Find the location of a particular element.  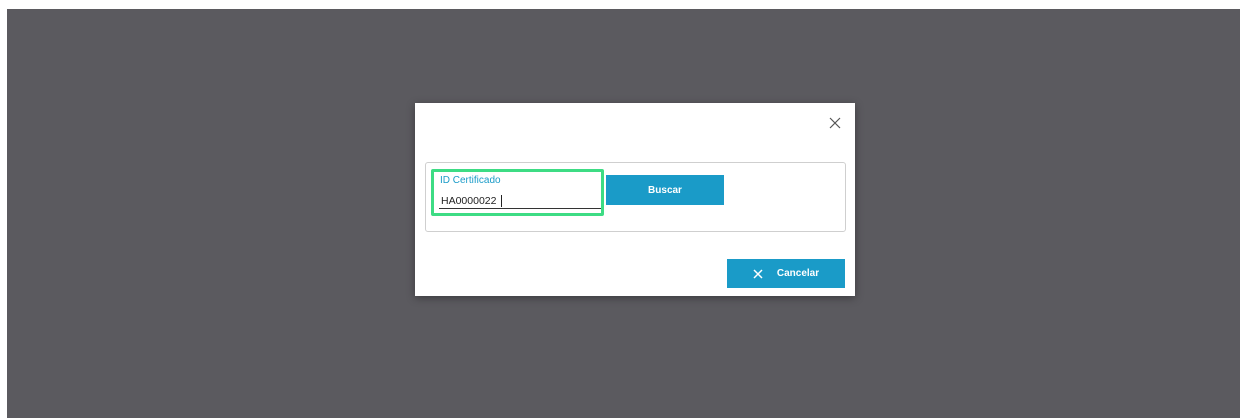

certificate-id-label: ID Certificado is located at coordinates (470, 180).